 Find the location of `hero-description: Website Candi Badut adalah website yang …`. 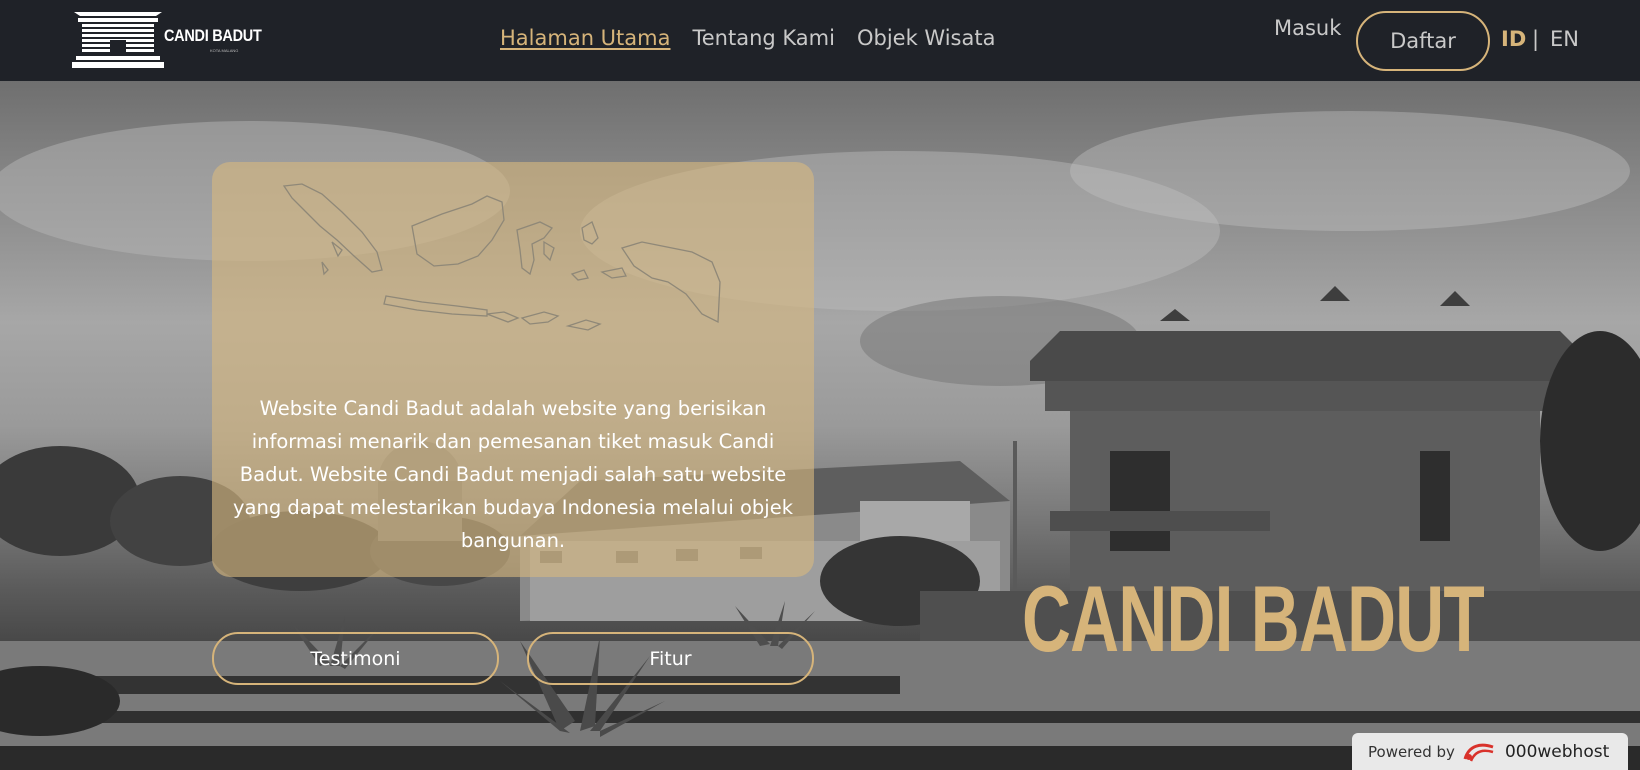

hero-description: Website Candi Badut adalah website yang … is located at coordinates (513, 474).